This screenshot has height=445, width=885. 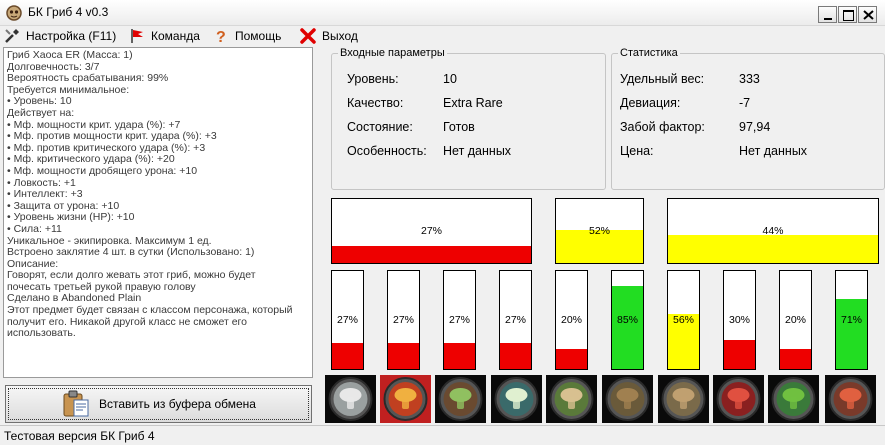 I want to click on small-bar-9: 20%, so click(x=795, y=320).